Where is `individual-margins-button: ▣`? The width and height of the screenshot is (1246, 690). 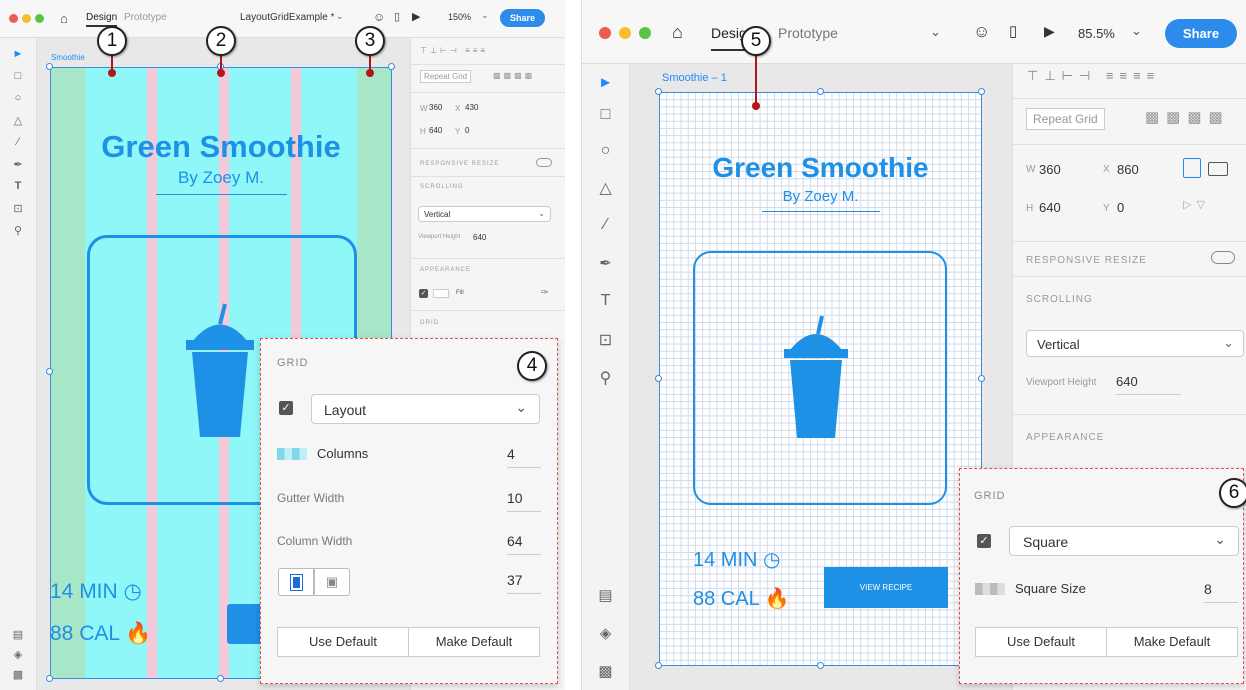
individual-margins-button: ▣ is located at coordinates (332, 582).